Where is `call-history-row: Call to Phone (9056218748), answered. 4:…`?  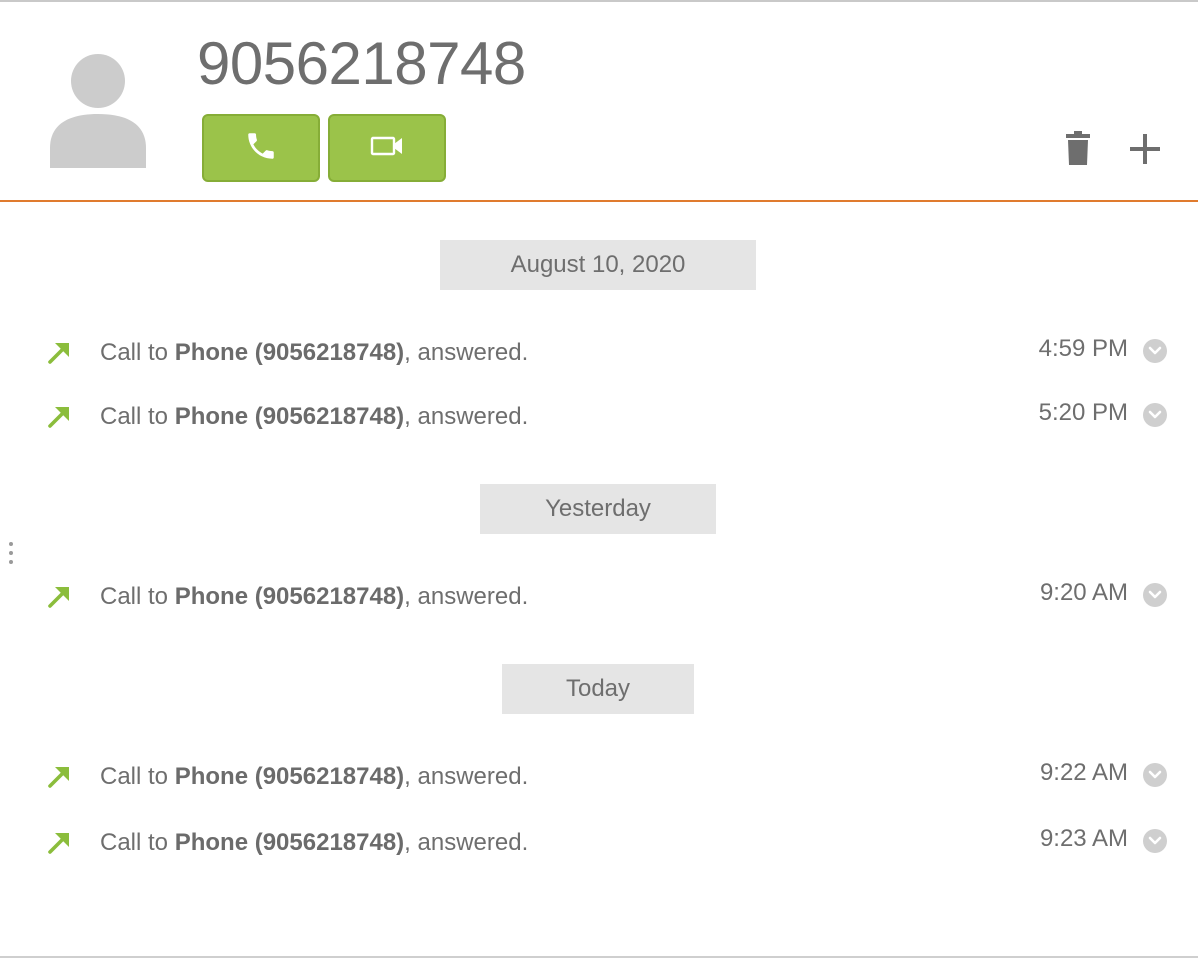 call-history-row: Call to Phone (9056218748), answered. 4:… is located at coordinates (599, 352).